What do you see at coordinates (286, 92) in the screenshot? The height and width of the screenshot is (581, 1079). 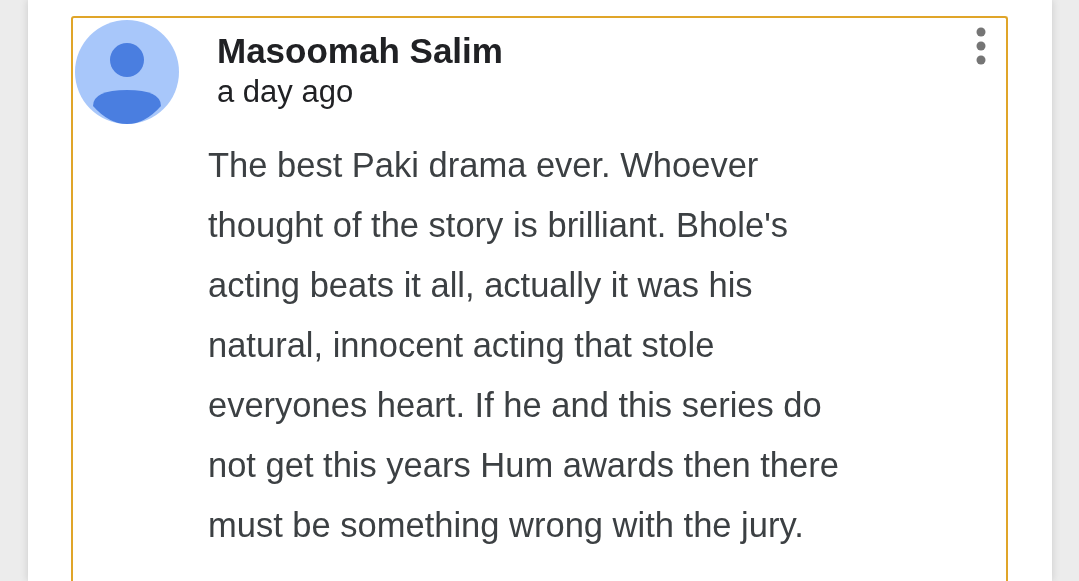 I see `comment-time: a day ago` at bounding box center [286, 92].